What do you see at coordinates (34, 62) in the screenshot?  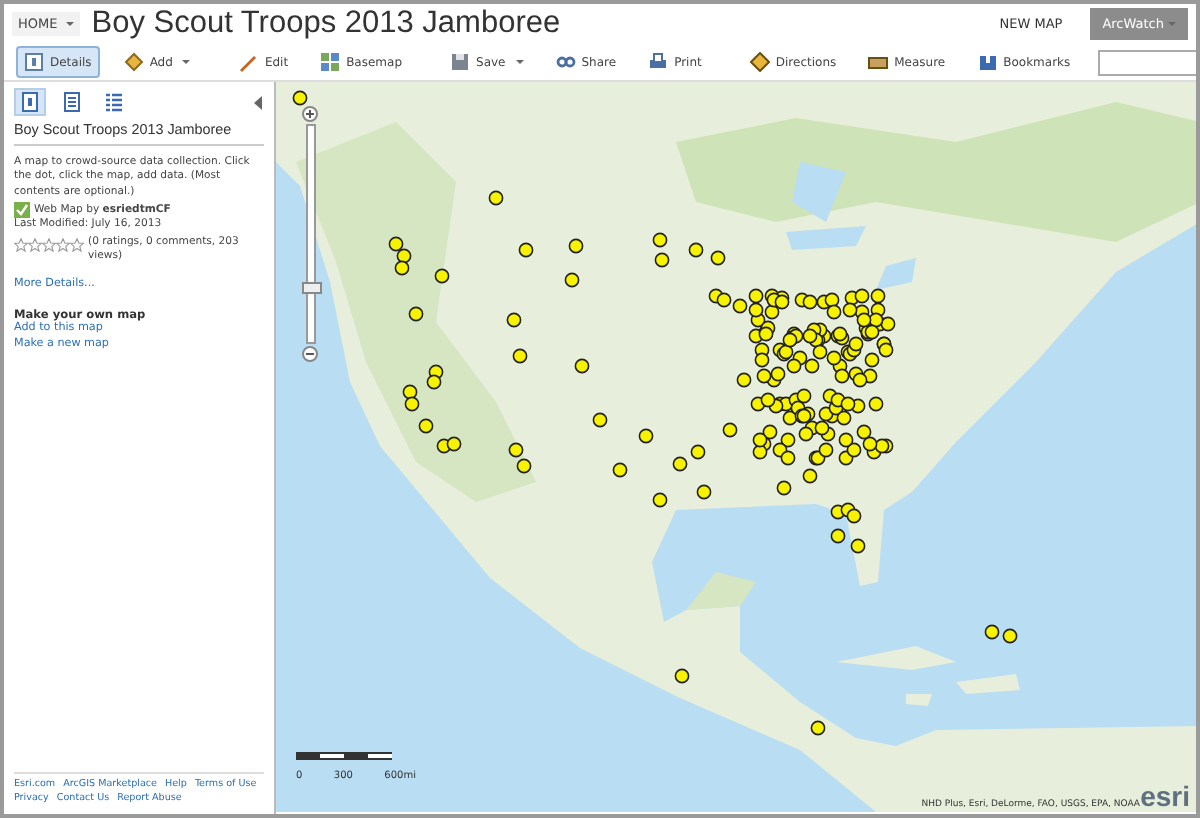 I see `details-icon` at bounding box center [34, 62].